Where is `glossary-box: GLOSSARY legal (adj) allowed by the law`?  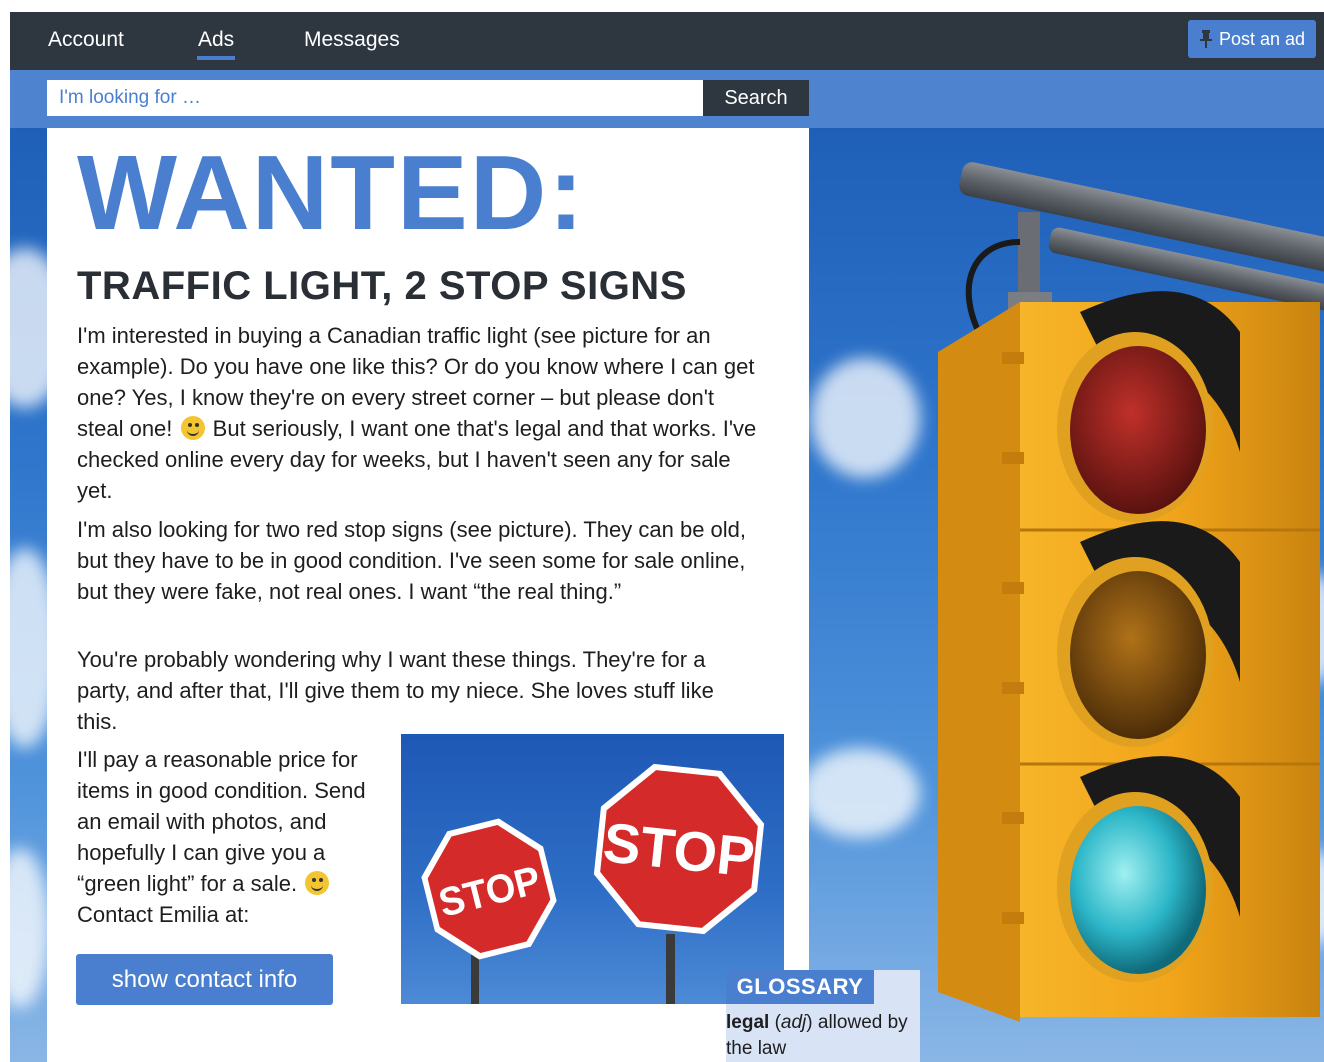 glossary-box: GLOSSARY legal (adj) allowed by the law is located at coordinates (823, 1016).